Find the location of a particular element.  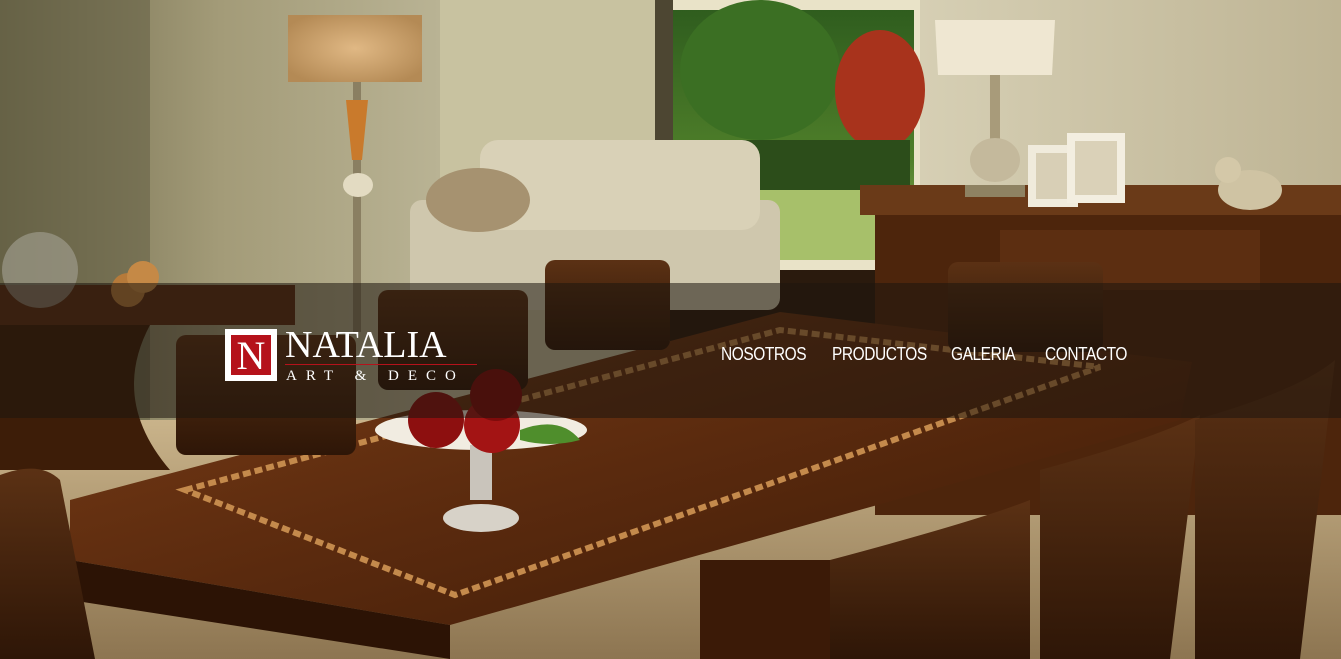

nav-link-galeria: GALERIA is located at coordinates (983, 354).